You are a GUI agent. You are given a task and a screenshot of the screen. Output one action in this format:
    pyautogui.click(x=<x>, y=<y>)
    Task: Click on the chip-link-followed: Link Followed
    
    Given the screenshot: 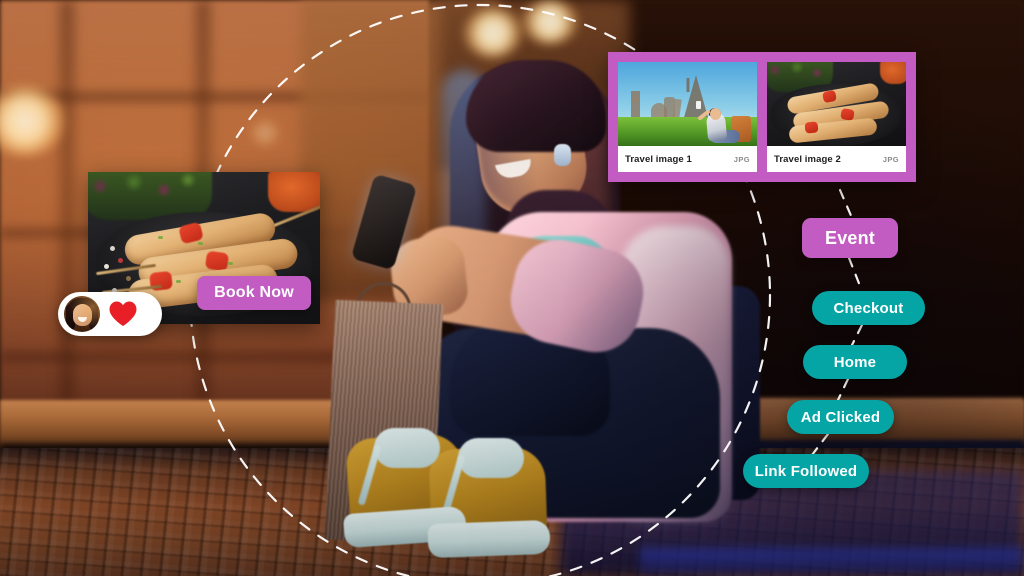 What is the action you would take?
    pyautogui.click(x=806, y=471)
    